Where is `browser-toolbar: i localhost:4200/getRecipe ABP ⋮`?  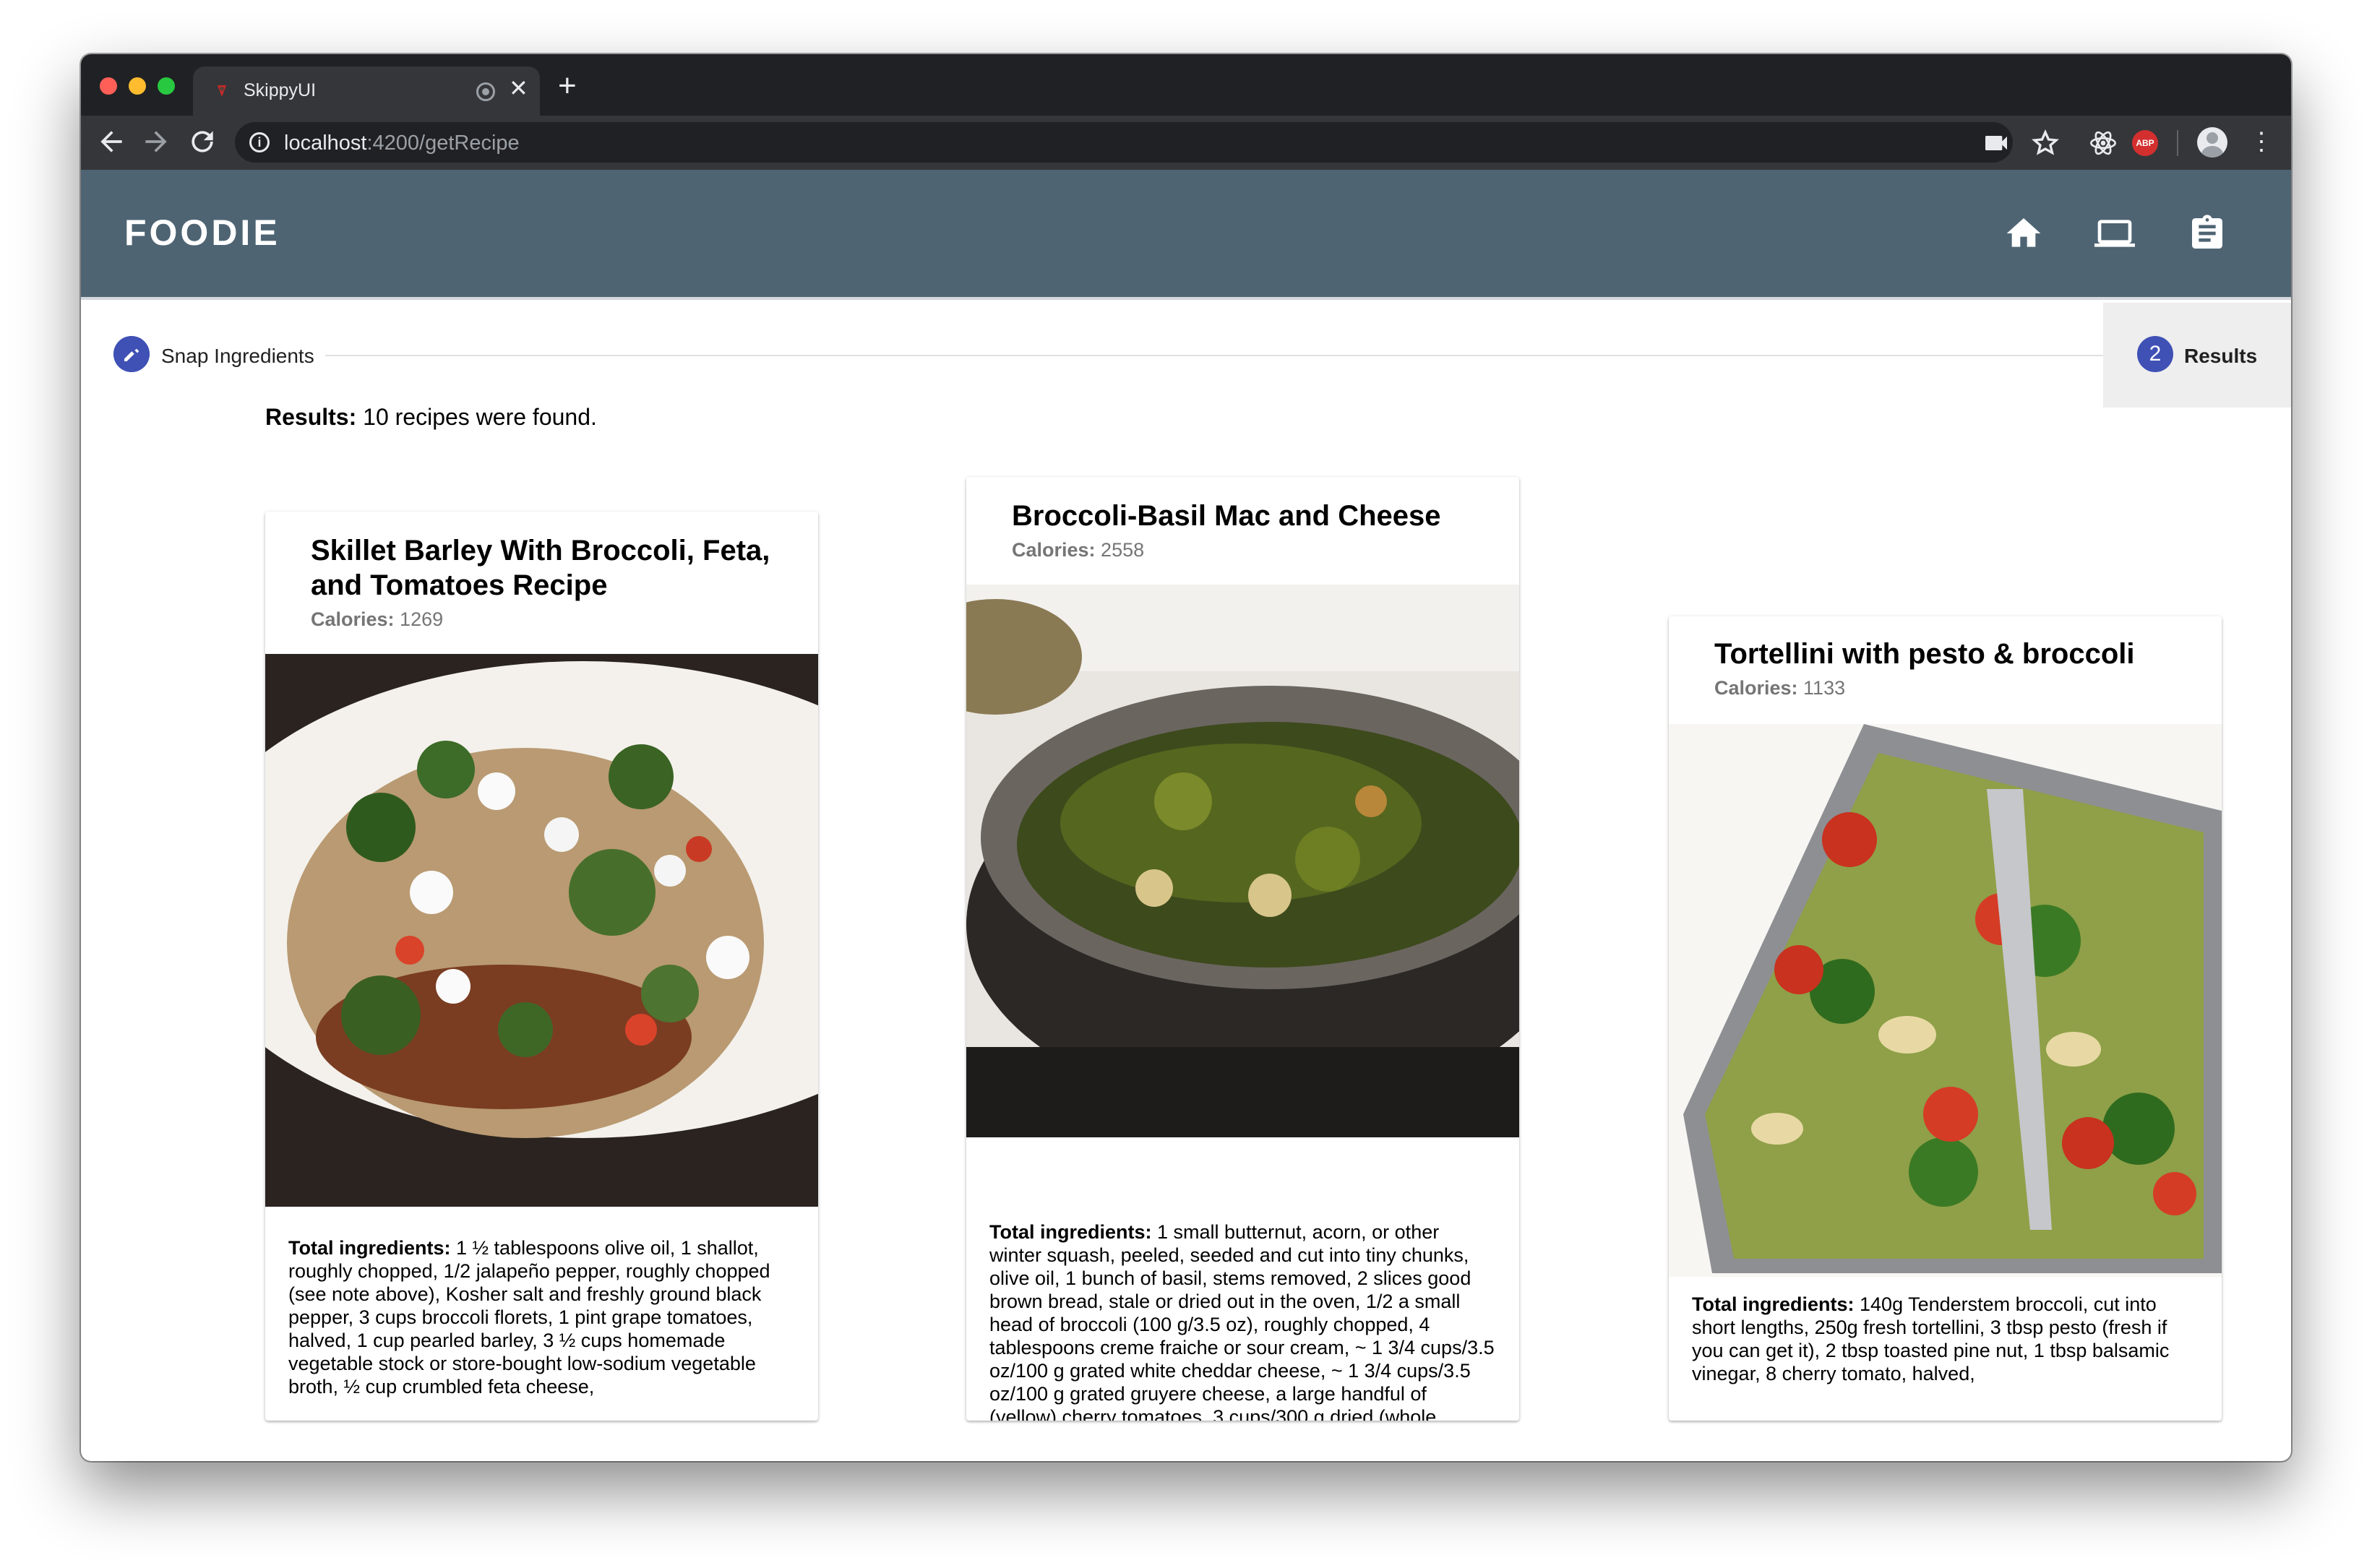
browser-toolbar: i localhost:4200/getRecipe ABP ⋮ is located at coordinates (1186, 143).